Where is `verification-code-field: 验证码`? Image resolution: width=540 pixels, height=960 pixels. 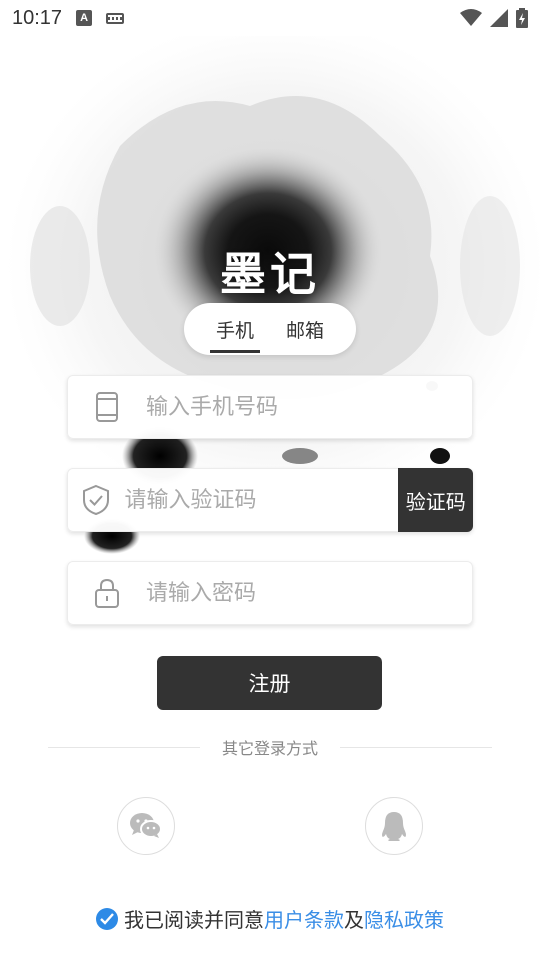 verification-code-field: 验证码 is located at coordinates (270, 500).